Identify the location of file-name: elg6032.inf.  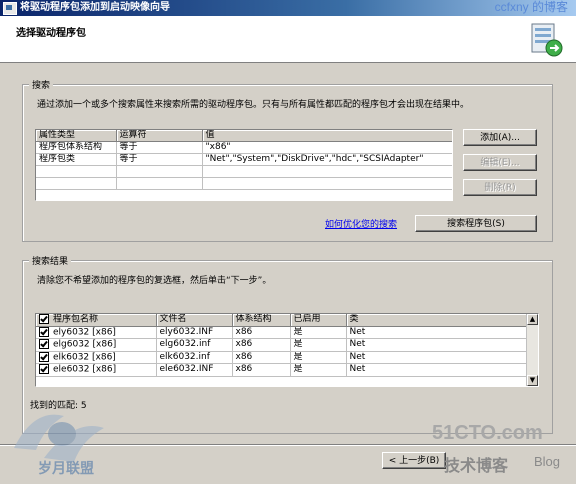
(194, 345).